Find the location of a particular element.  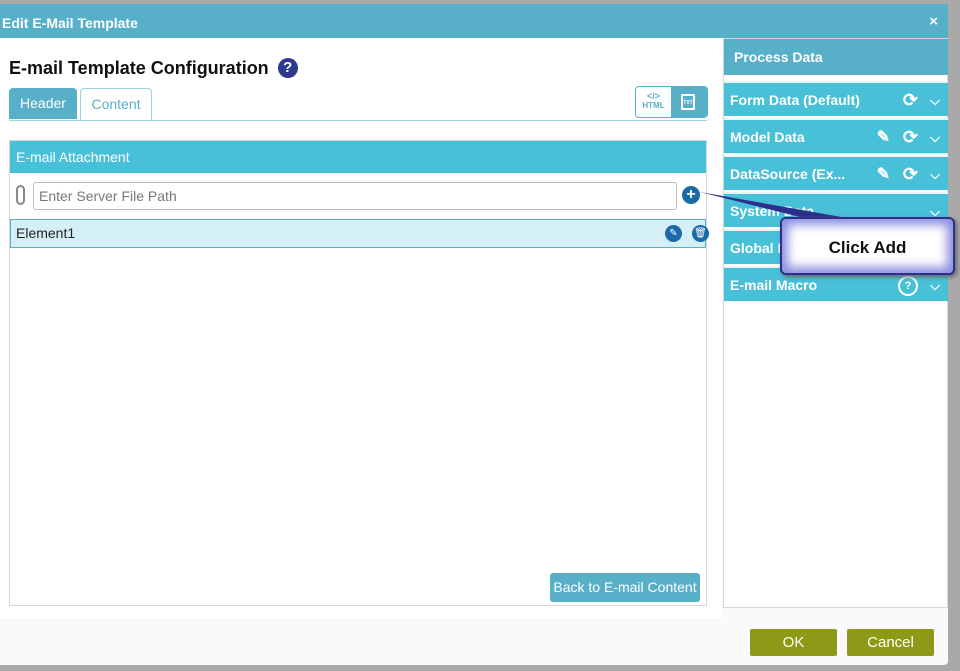

server-file-path-input is located at coordinates (355, 196).